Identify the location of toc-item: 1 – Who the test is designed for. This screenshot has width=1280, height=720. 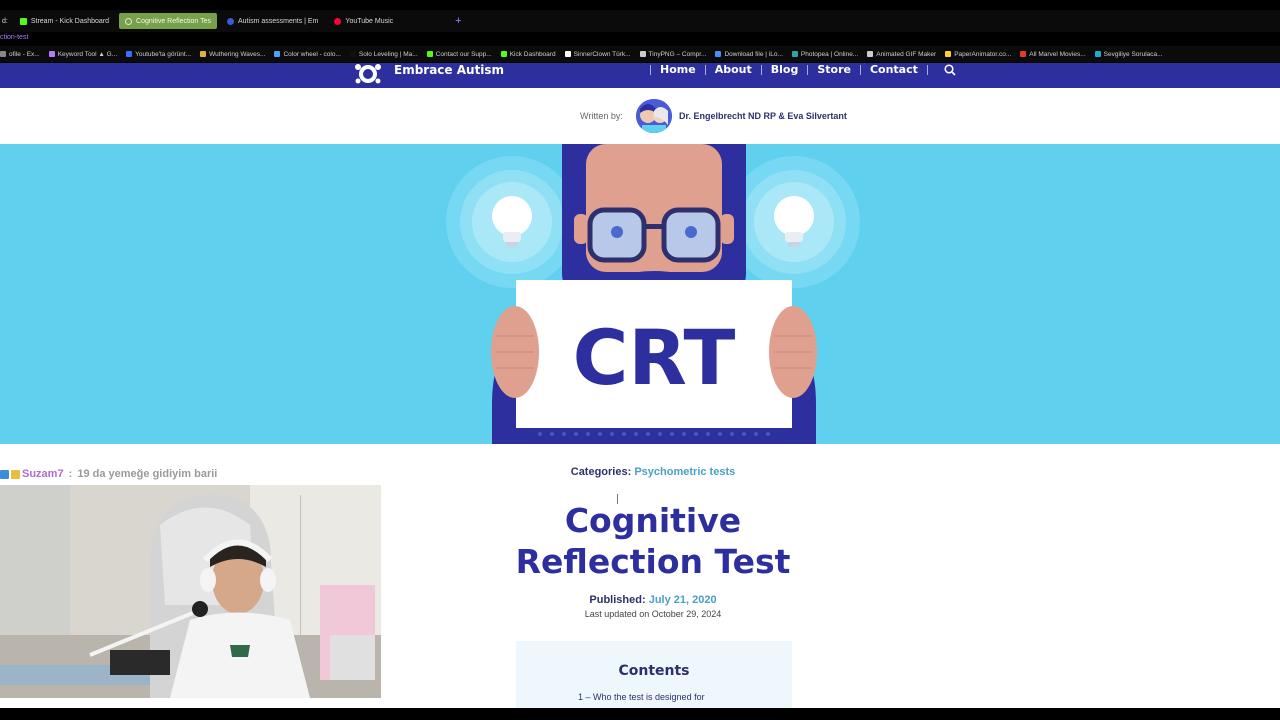
(641, 697).